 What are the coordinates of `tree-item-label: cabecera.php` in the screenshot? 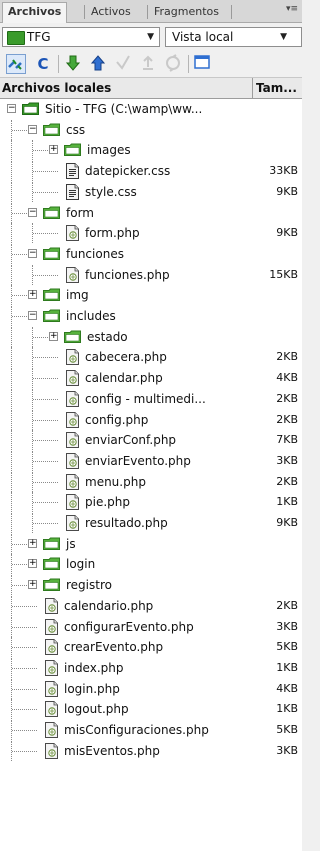 It's located at (126, 357).